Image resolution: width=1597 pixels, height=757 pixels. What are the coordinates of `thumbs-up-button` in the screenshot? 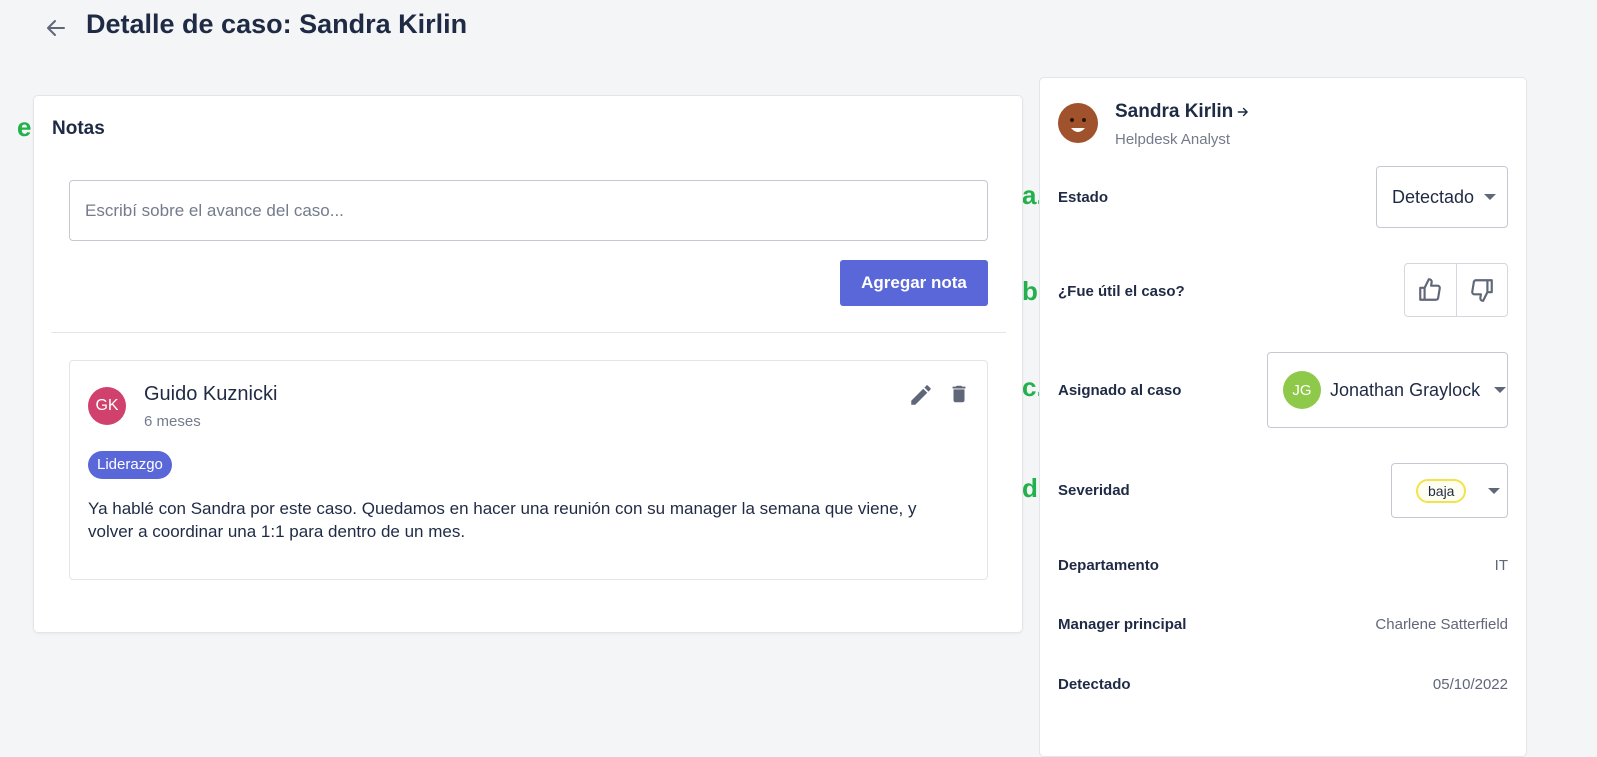 It's located at (1430, 290).